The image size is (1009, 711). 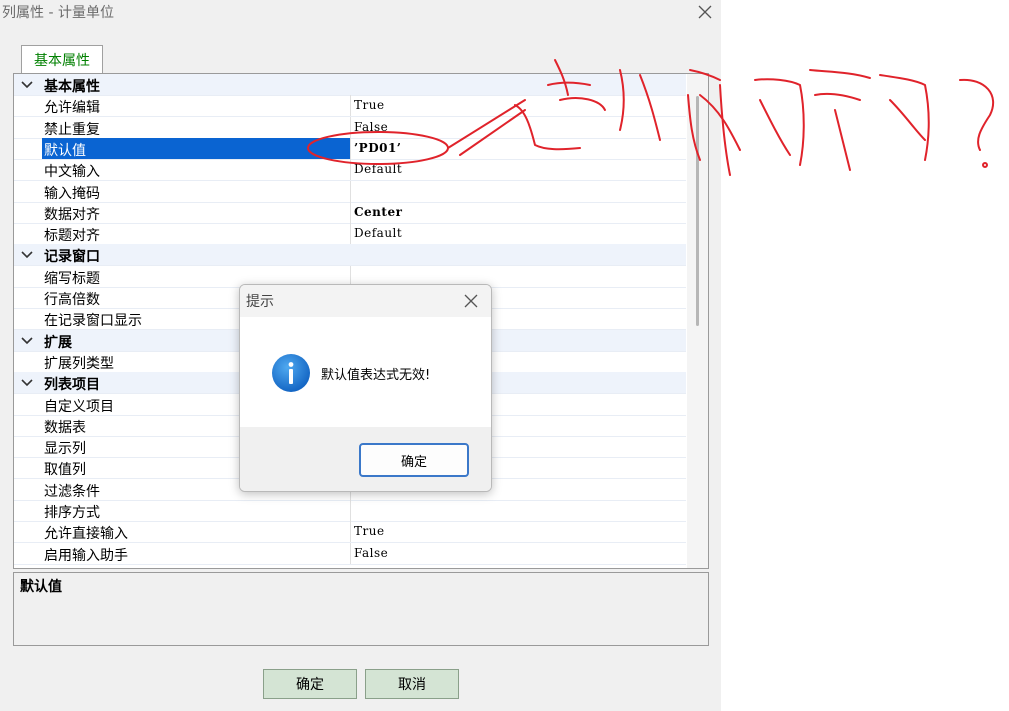 I want to click on info-icon, so click(x=291, y=373).